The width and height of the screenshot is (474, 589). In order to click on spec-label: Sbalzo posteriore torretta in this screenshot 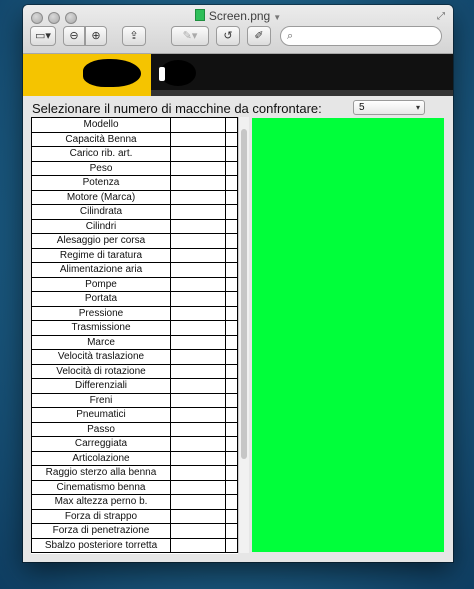, I will do `click(101, 545)`.